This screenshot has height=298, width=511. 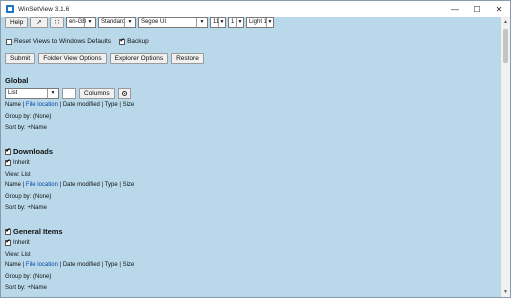 What do you see at coordinates (38, 231) in the screenshot?
I see `general-items-title: General Items` at bounding box center [38, 231].